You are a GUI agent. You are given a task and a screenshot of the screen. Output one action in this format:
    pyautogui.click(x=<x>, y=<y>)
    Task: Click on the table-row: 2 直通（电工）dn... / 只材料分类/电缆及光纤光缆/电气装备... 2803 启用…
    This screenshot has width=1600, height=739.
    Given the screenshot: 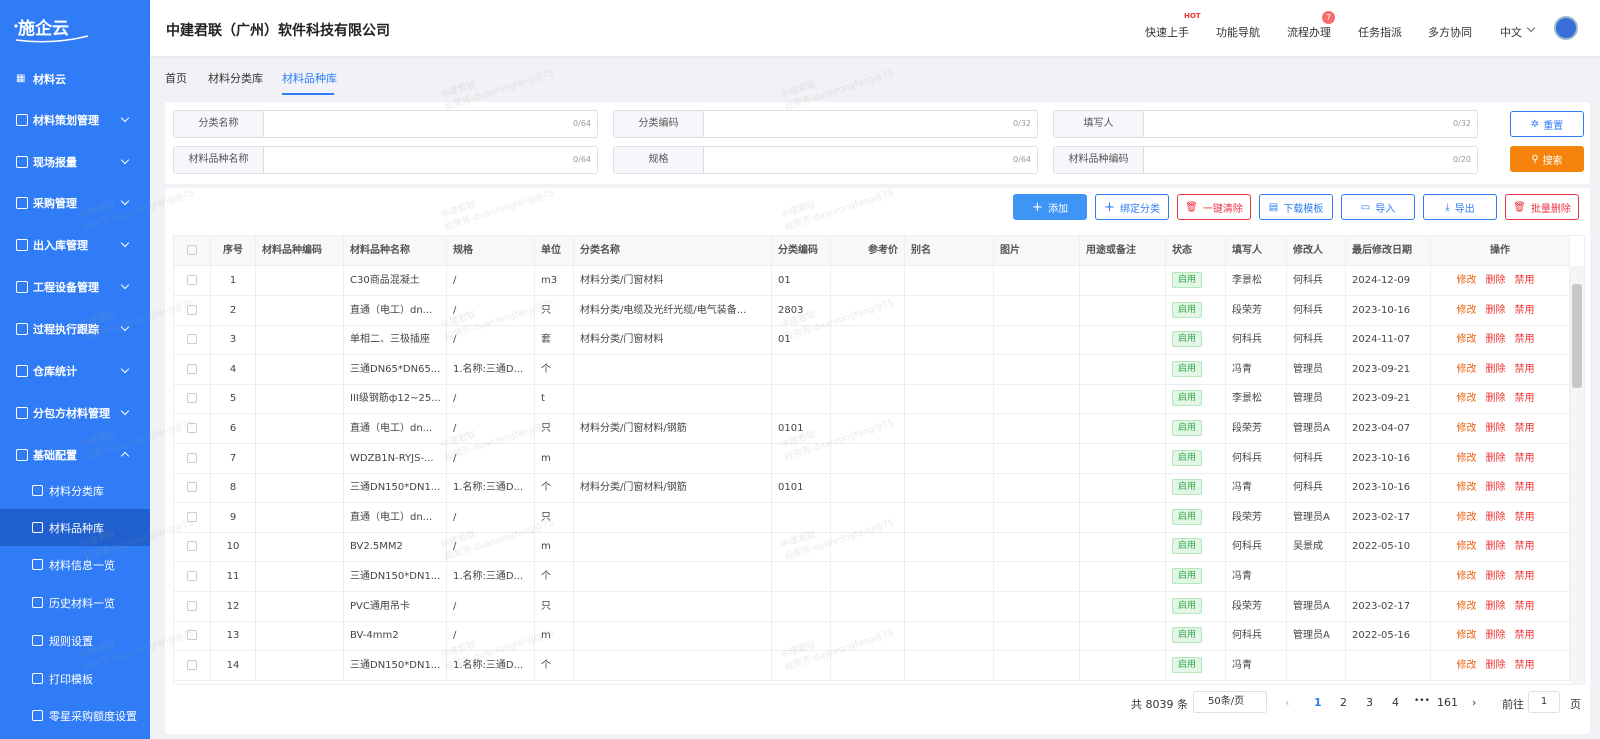 What is the action you would take?
    pyautogui.click(x=872, y=310)
    